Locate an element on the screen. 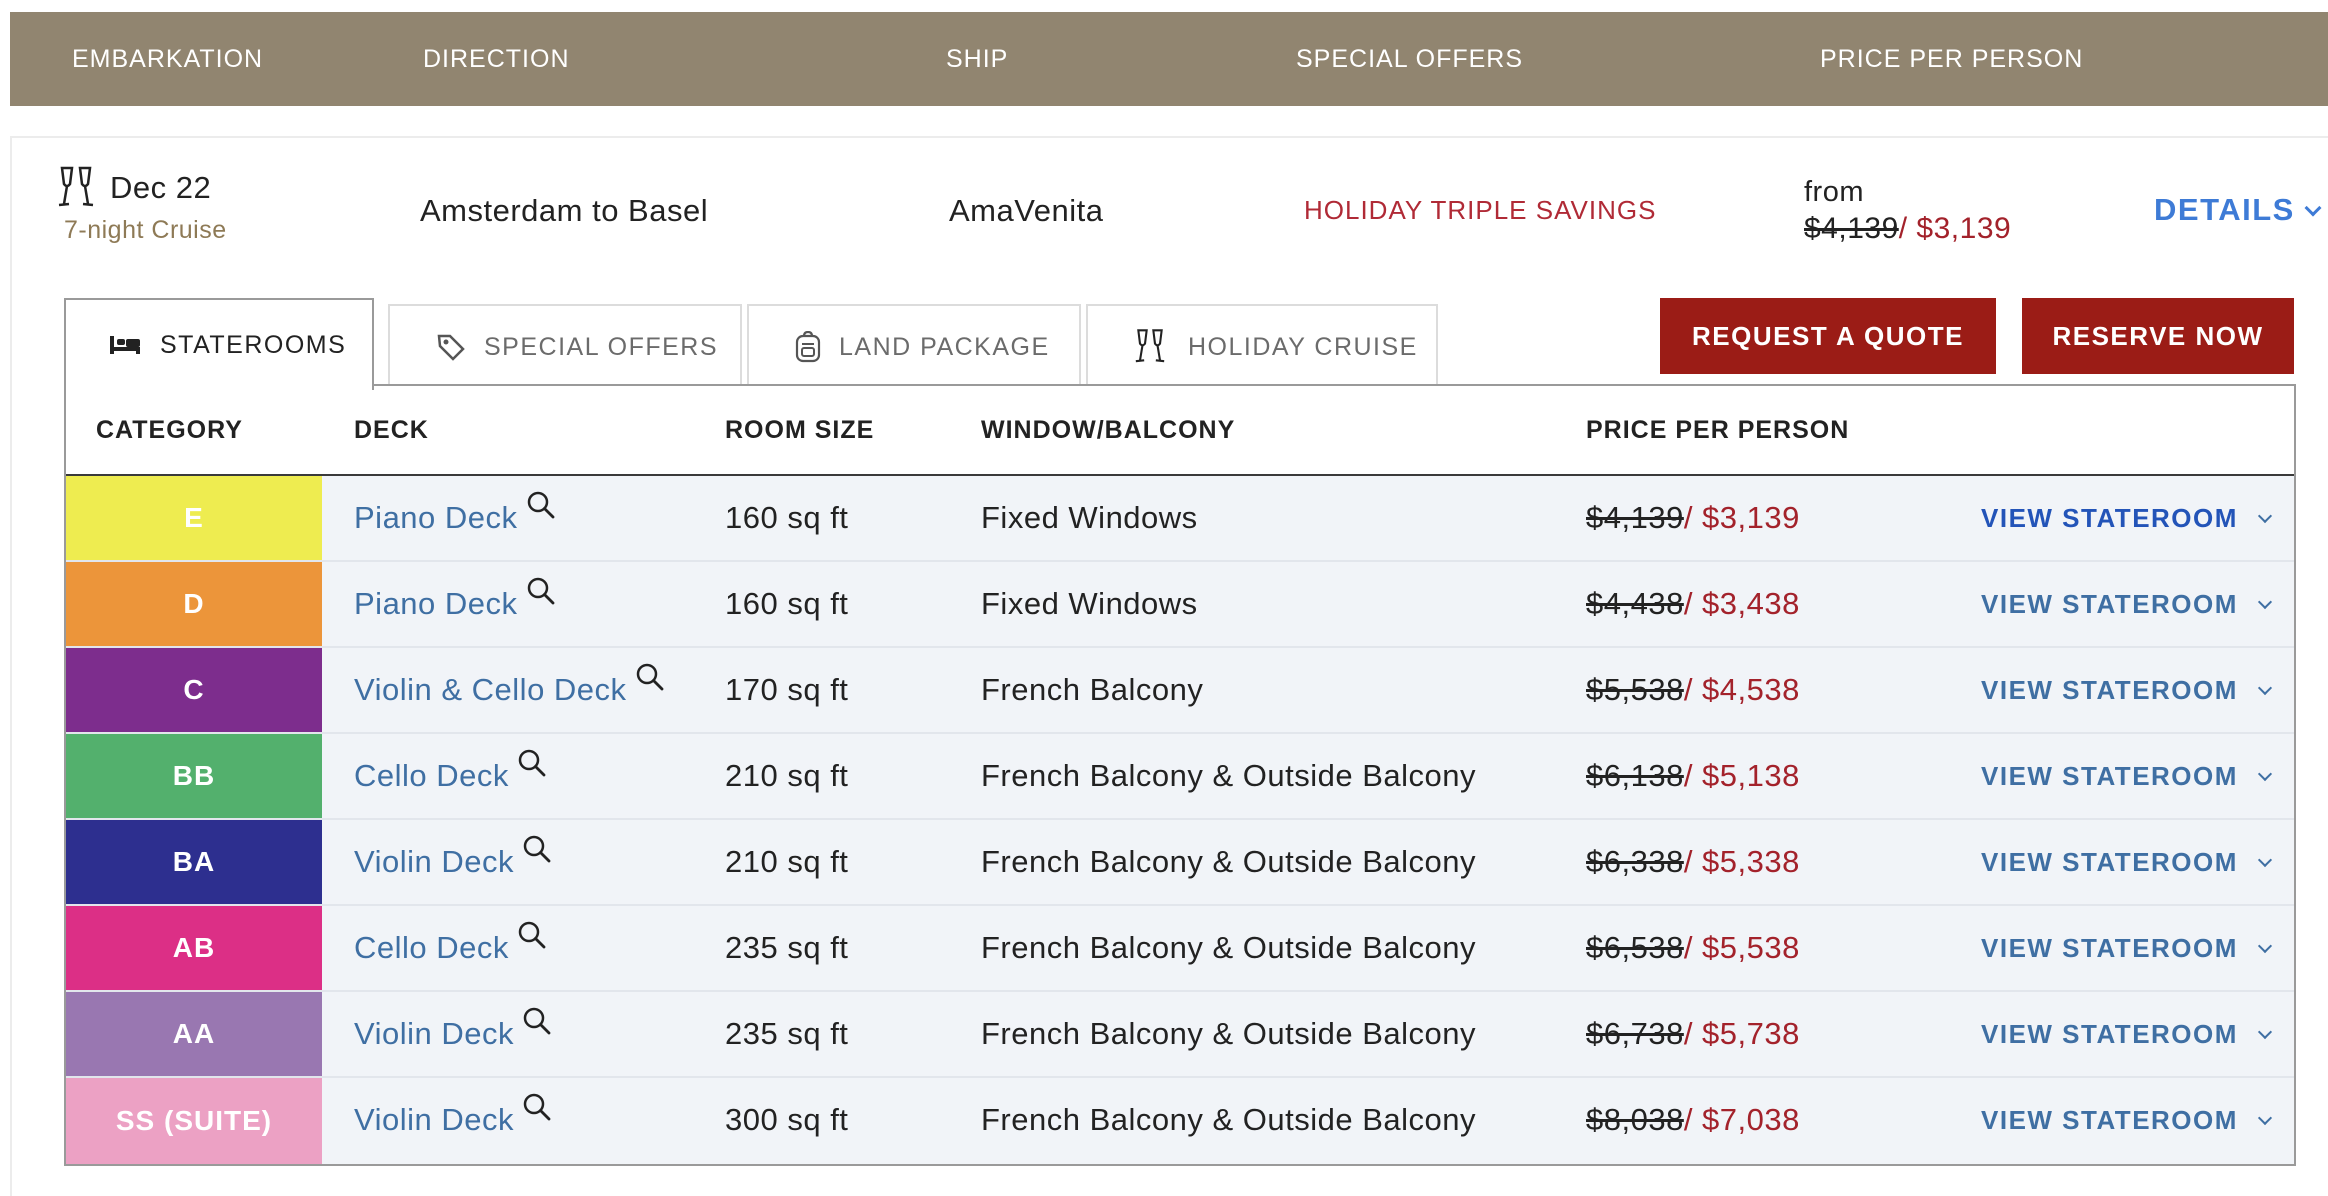 The height and width of the screenshot is (1196, 2328). price-new: / $3,438 is located at coordinates (1741, 603).